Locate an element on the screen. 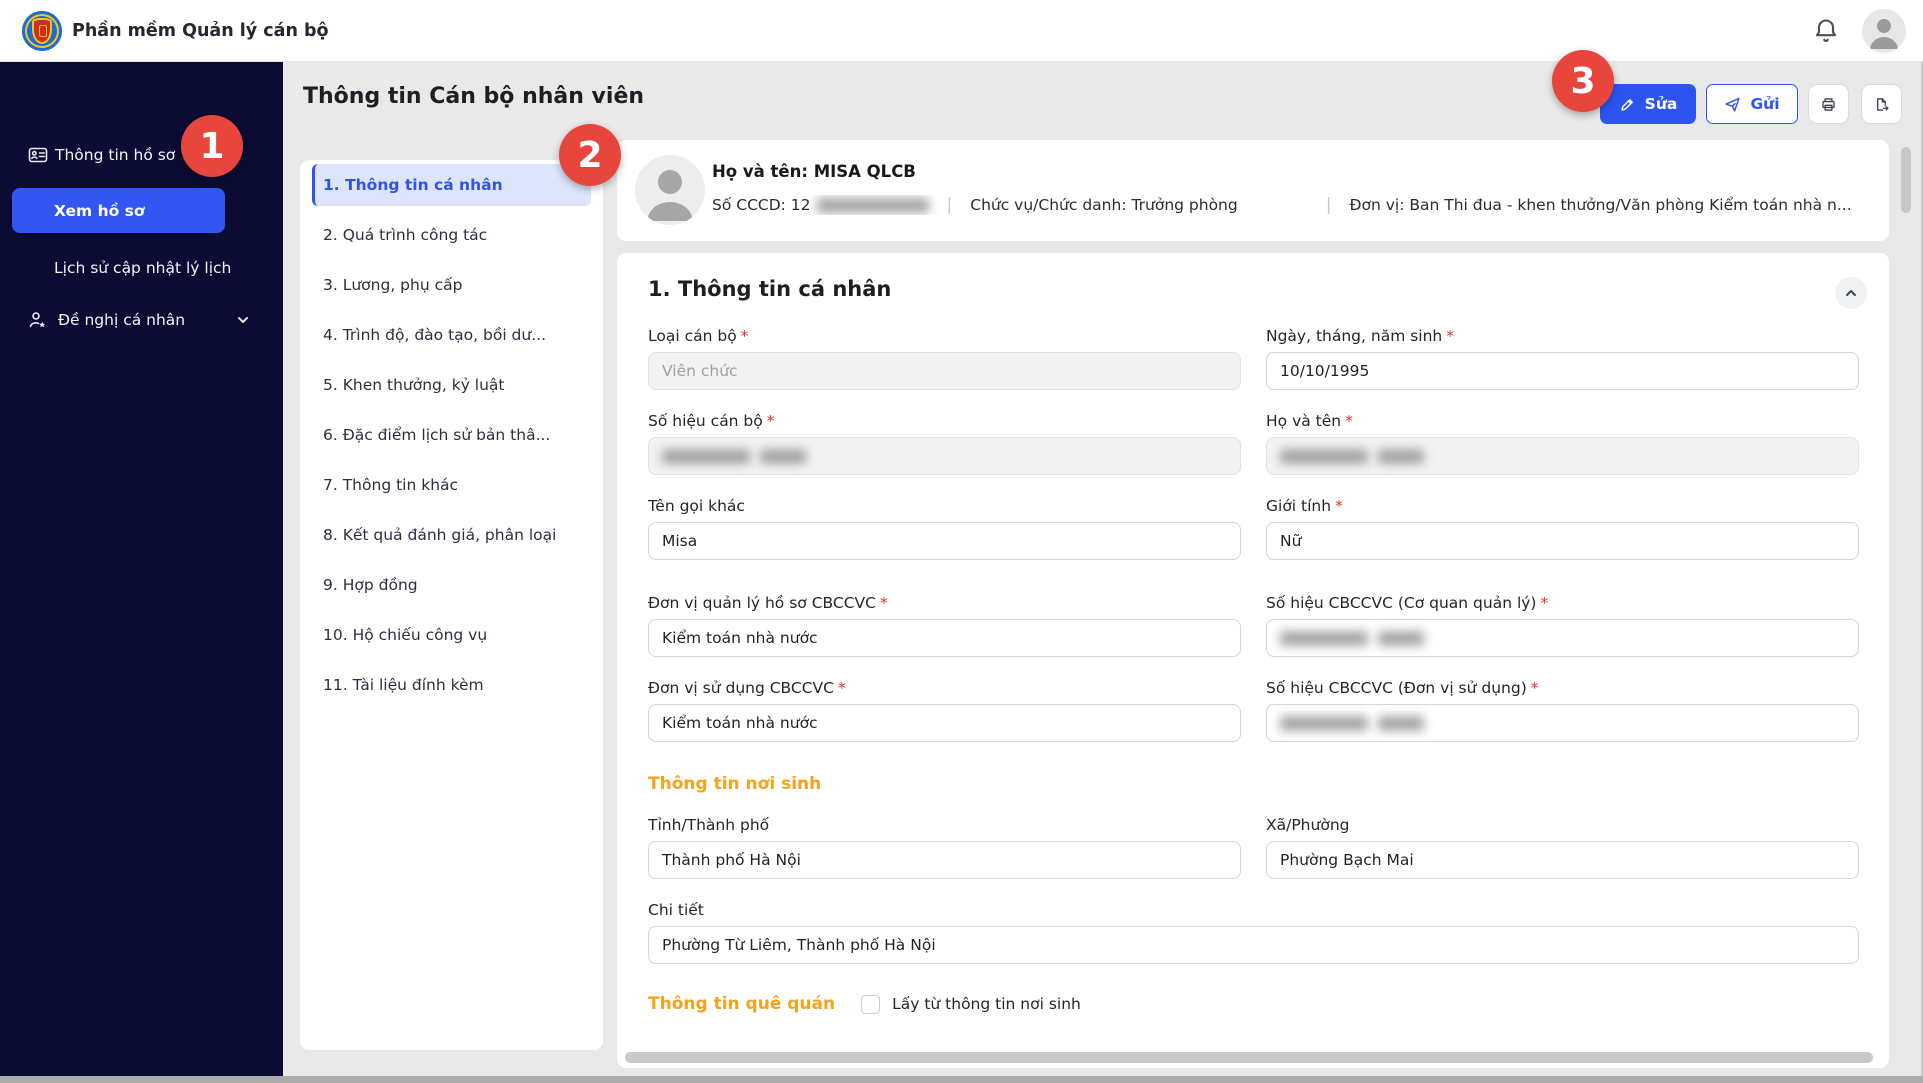 The height and width of the screenshot is (1083, 1923). print-button is located at coordinates (1828, 104).